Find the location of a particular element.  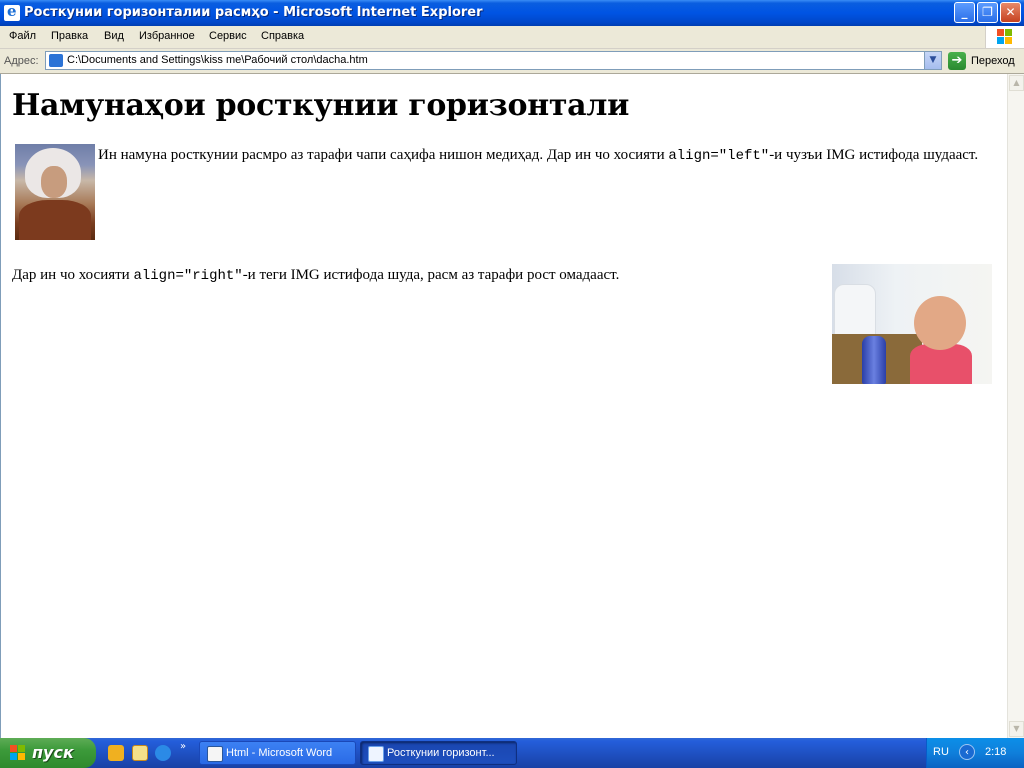

system-tray: RU ‹ 2:18 is located at coordinates (975, 753).